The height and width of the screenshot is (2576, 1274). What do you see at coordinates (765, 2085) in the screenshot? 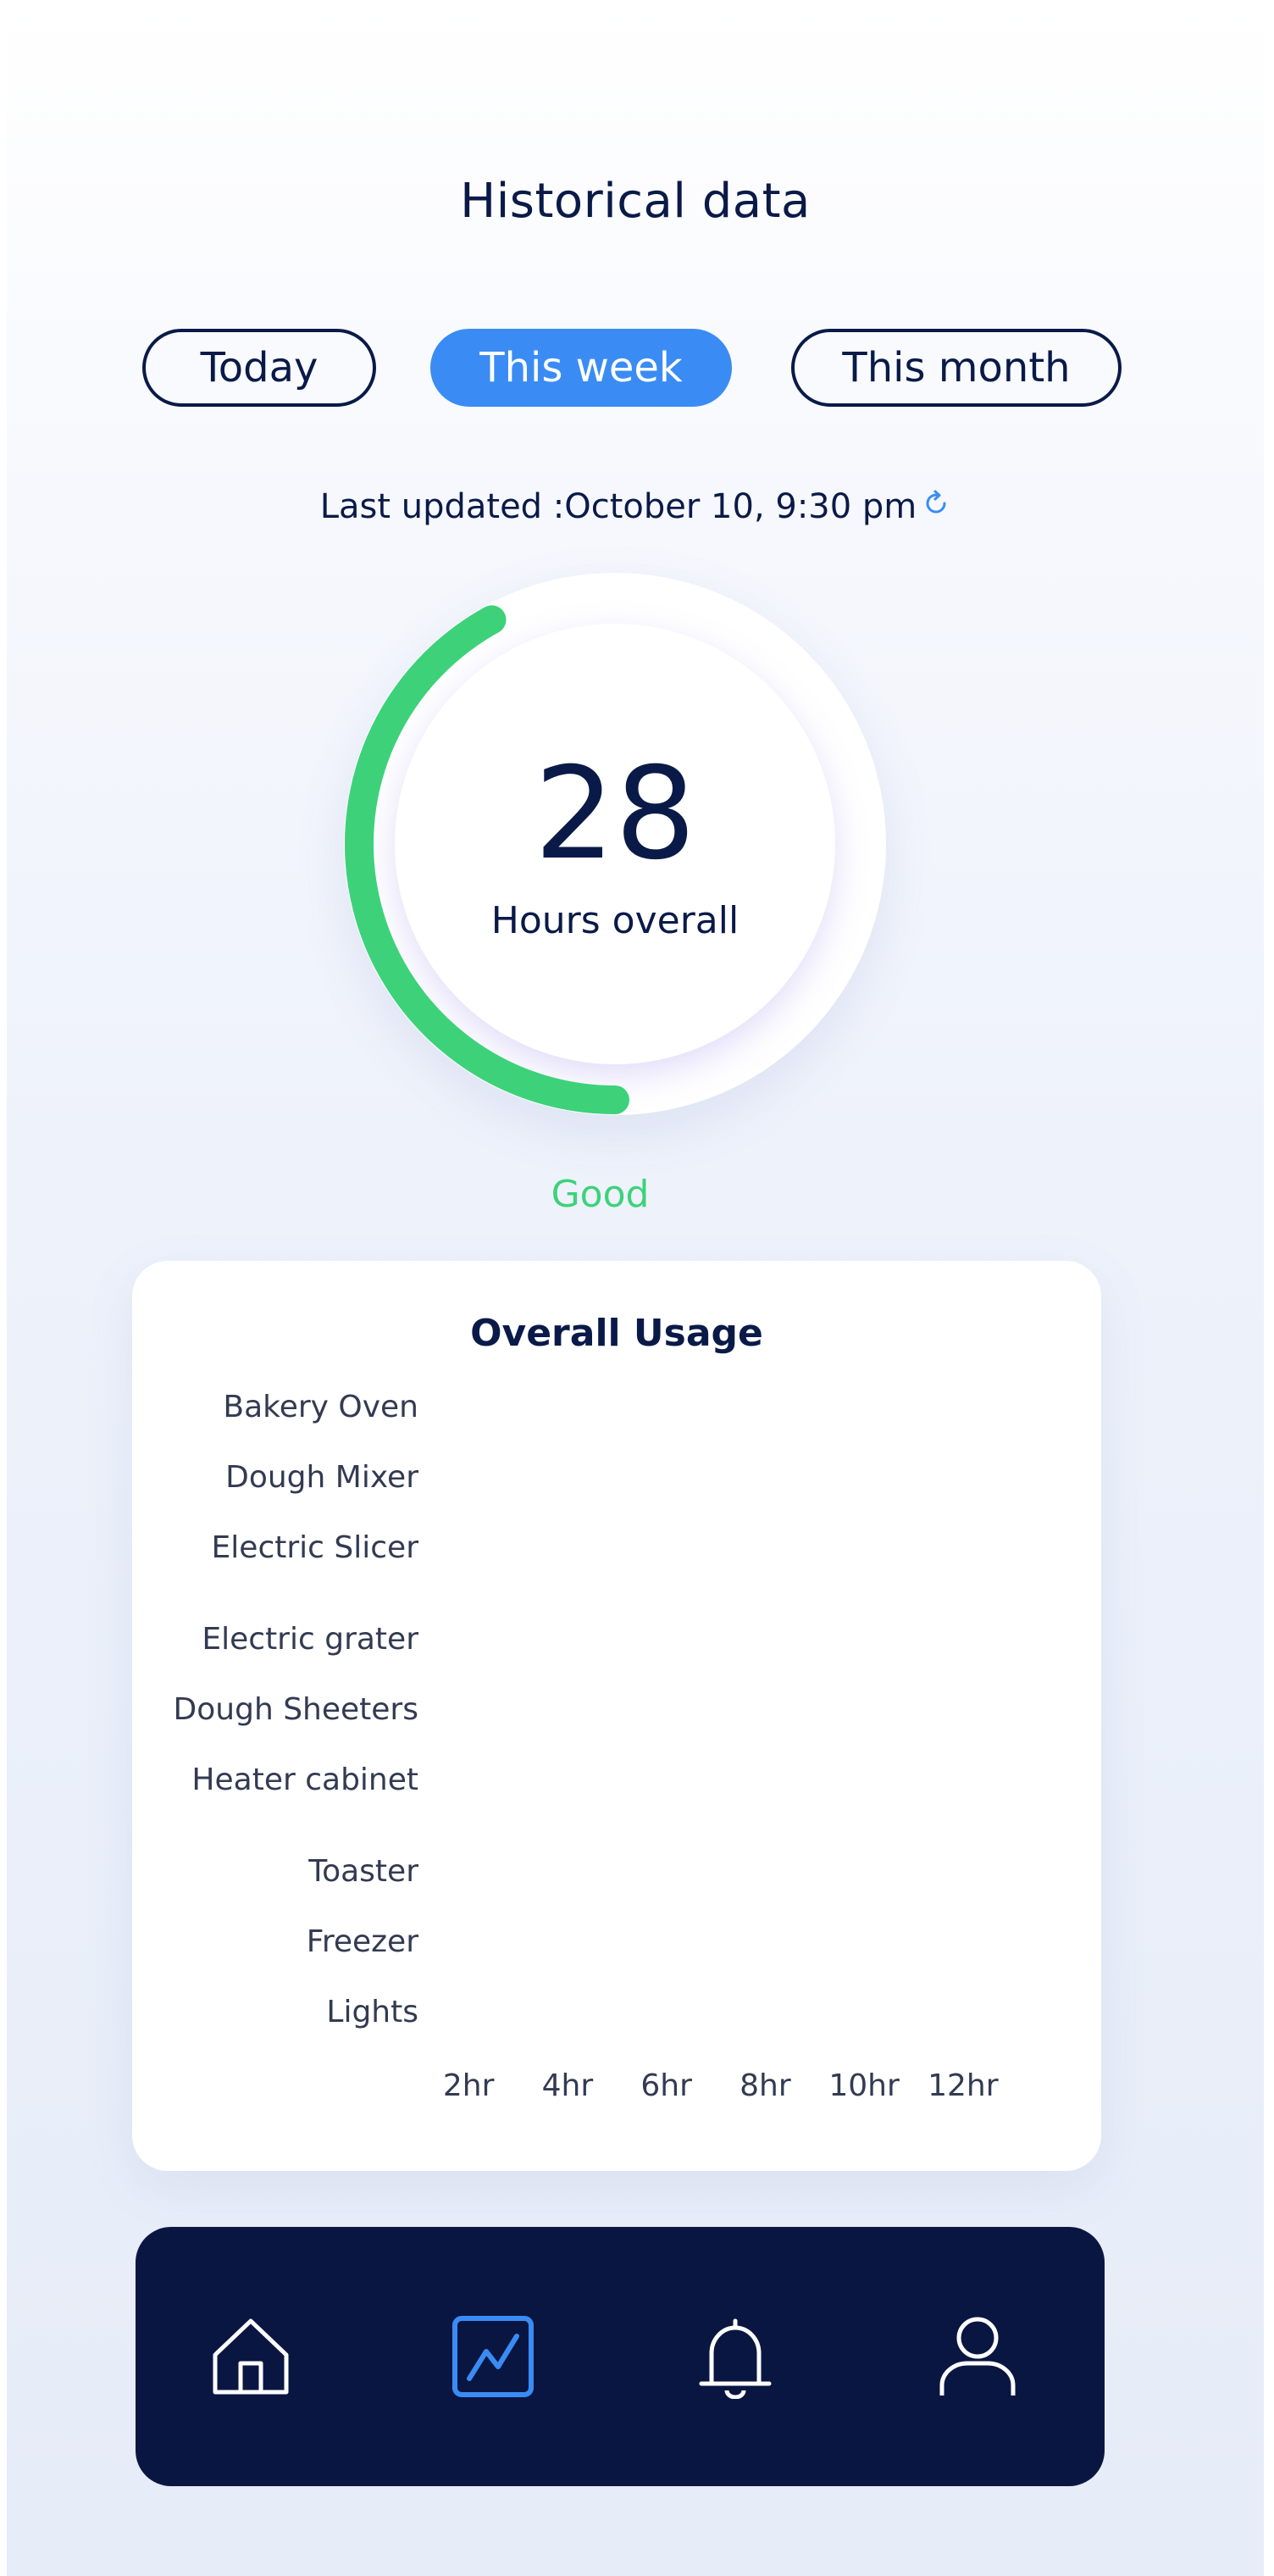
I see `x-tick-label: 8hr` at bounding box center [765, 2085].